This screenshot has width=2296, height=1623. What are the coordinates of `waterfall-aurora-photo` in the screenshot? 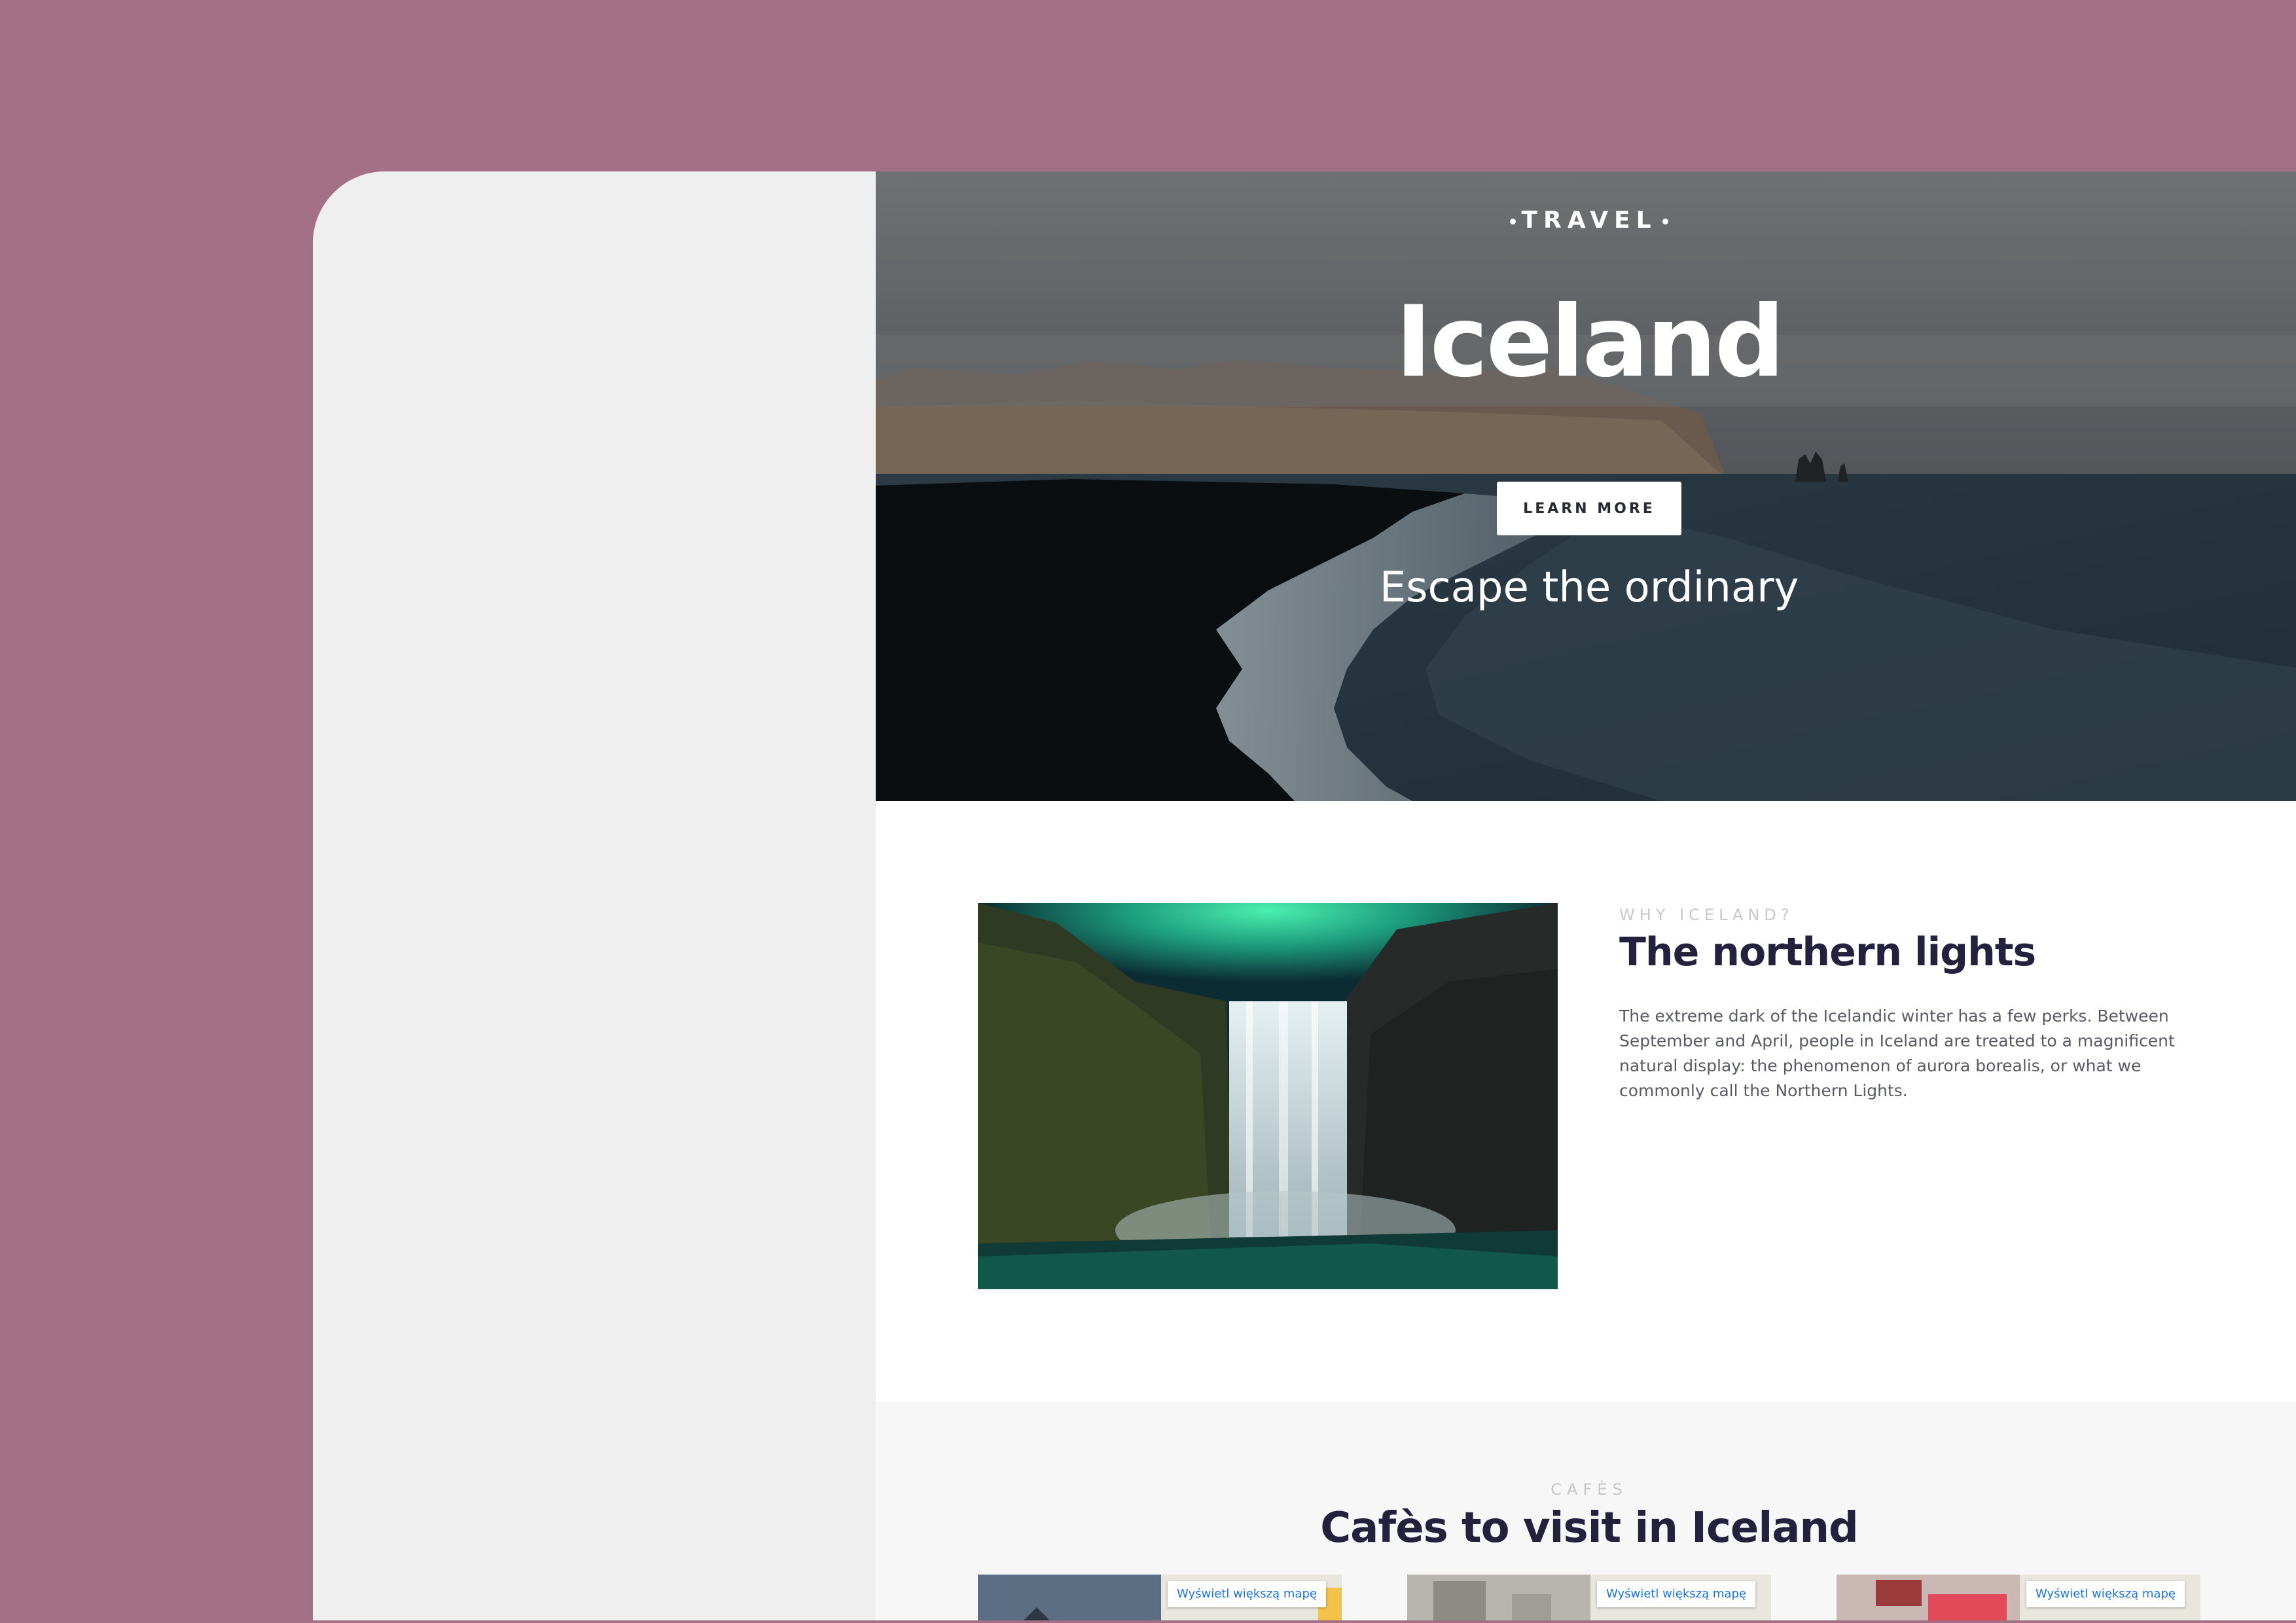 It's located at (1268, 1096).